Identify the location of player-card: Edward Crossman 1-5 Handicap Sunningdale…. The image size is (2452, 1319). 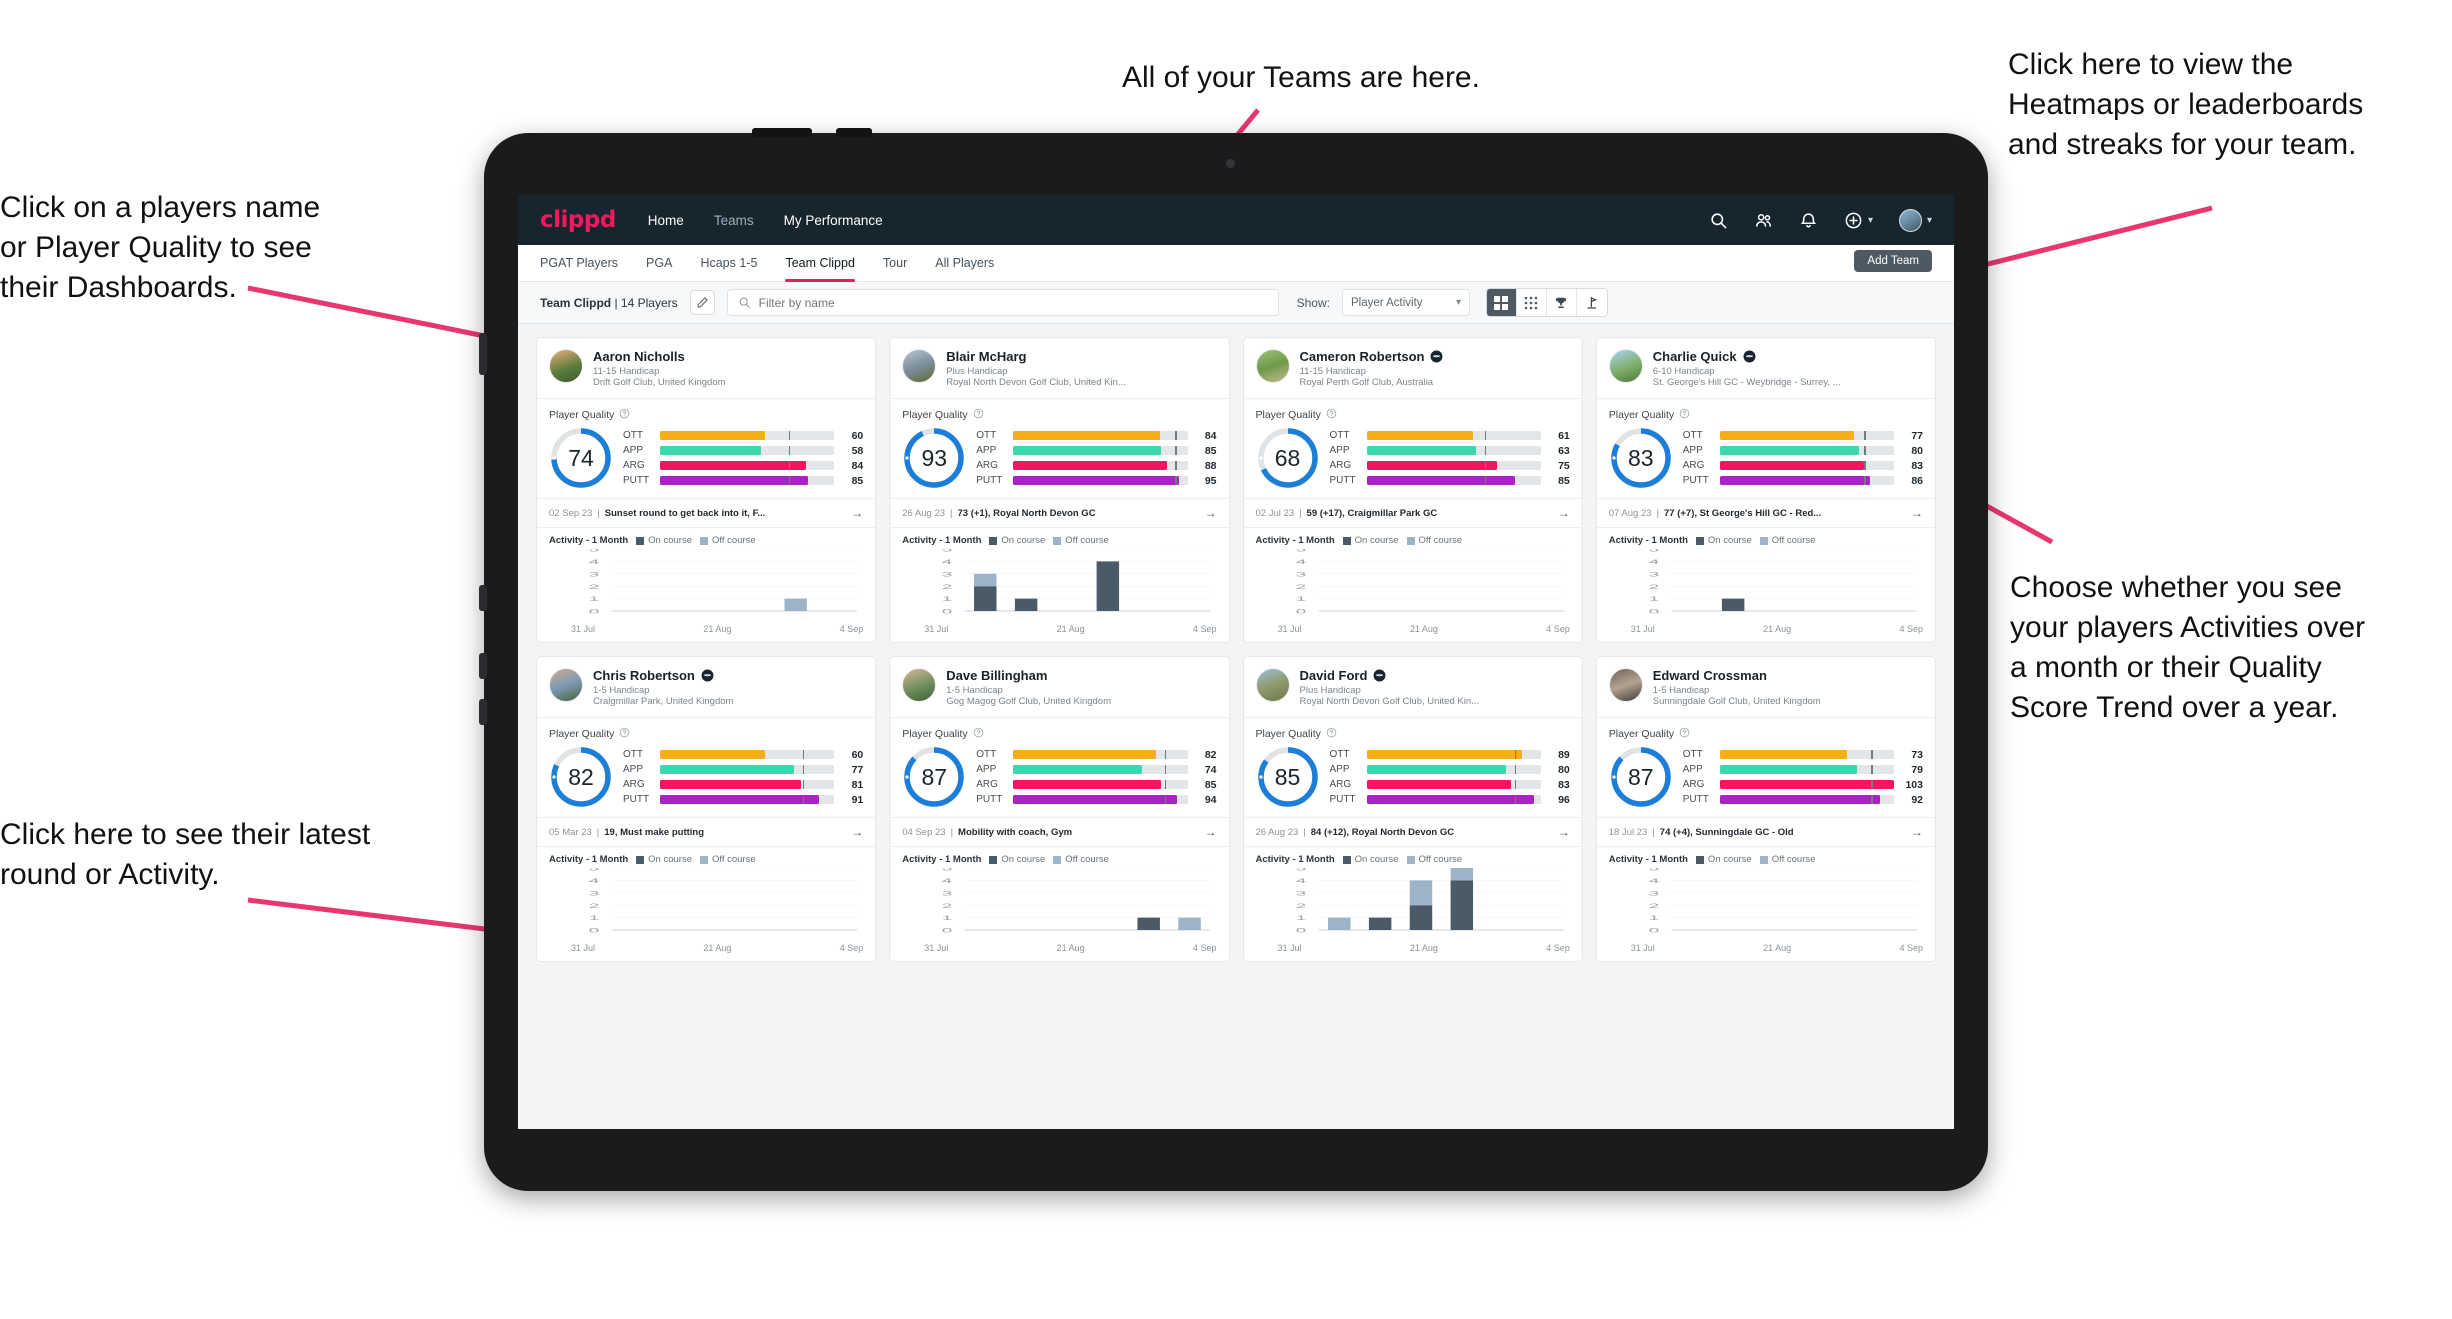
(1765, 809).